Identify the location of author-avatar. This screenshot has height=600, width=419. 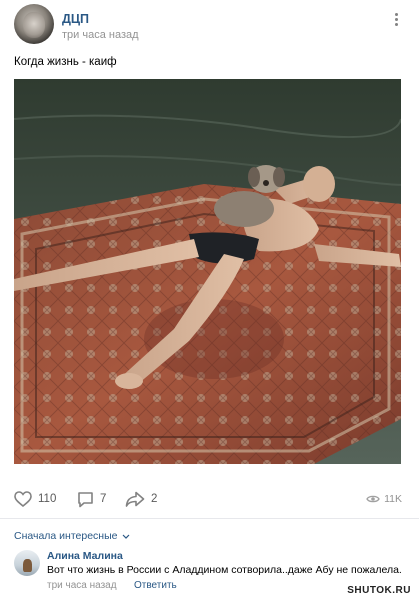
(34, 24).